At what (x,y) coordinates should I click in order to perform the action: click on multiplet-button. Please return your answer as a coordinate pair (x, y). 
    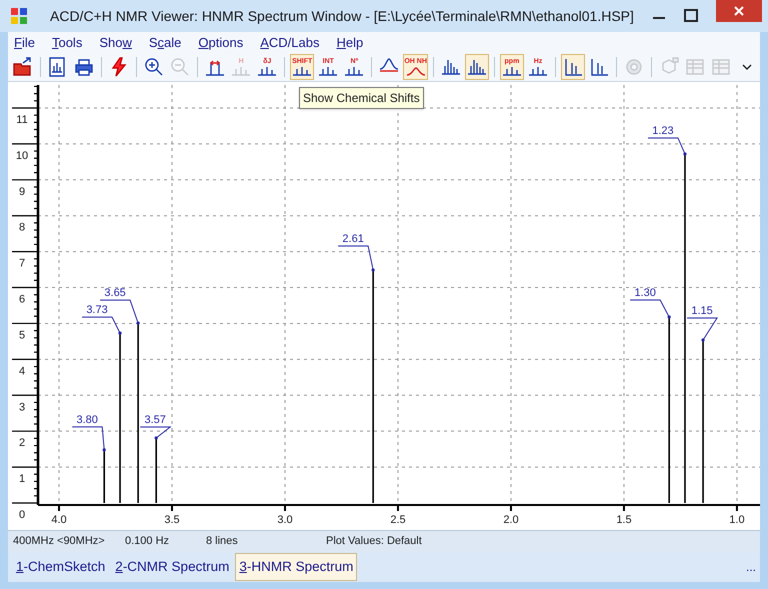
    Looking at the image, I should click on (476, 67).